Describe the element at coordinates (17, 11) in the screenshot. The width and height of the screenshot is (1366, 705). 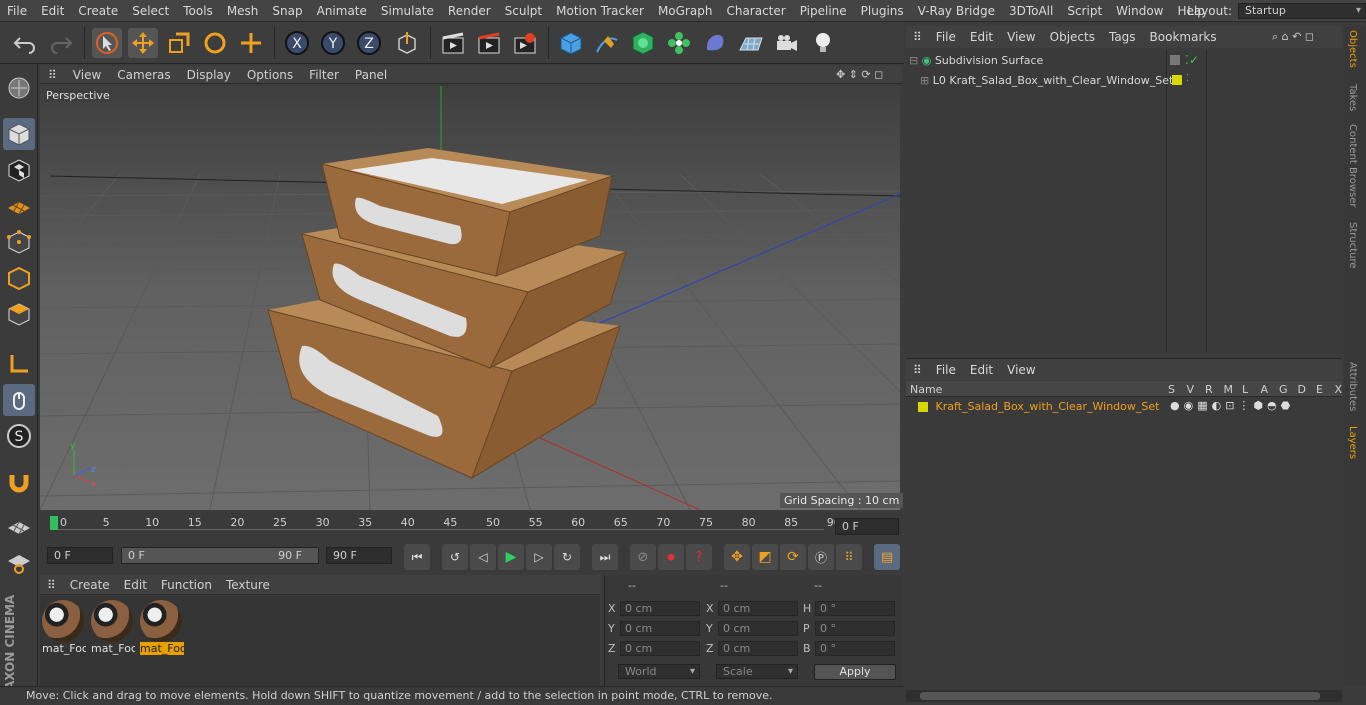
I see `menu-file: File` at that location.